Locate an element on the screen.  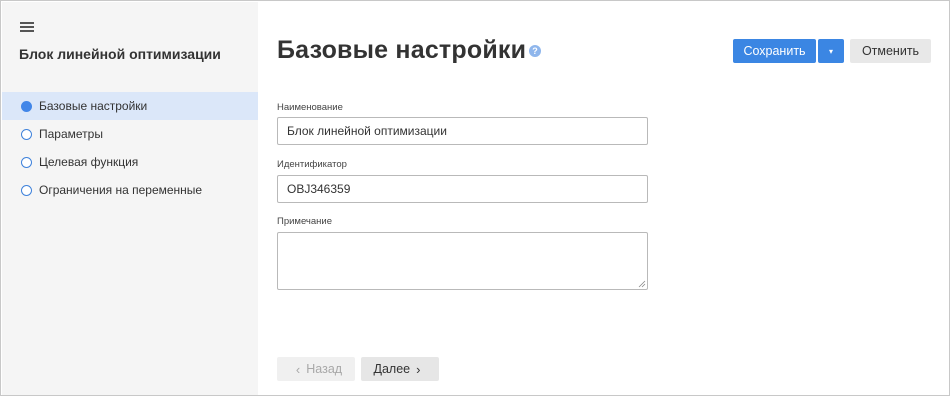
save-dropdown-button: ▾ is located at coordinates (831, 51).